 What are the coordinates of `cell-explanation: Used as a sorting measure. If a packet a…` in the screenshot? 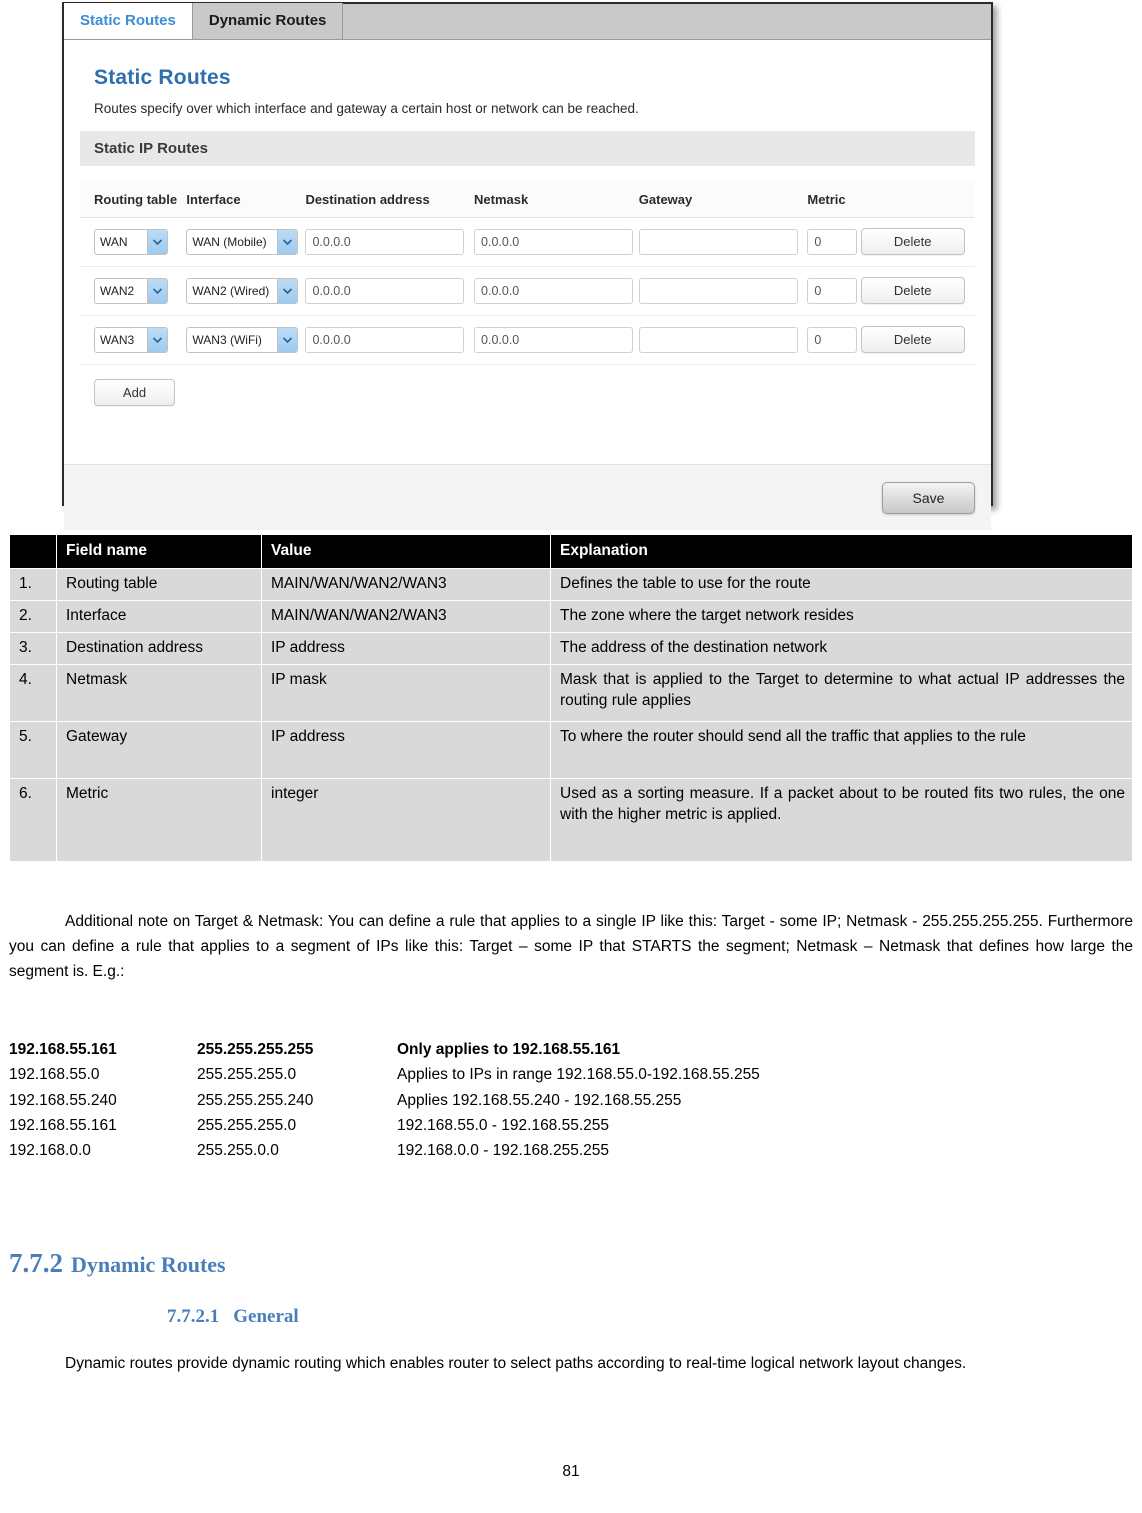 It's located at (841, 819).